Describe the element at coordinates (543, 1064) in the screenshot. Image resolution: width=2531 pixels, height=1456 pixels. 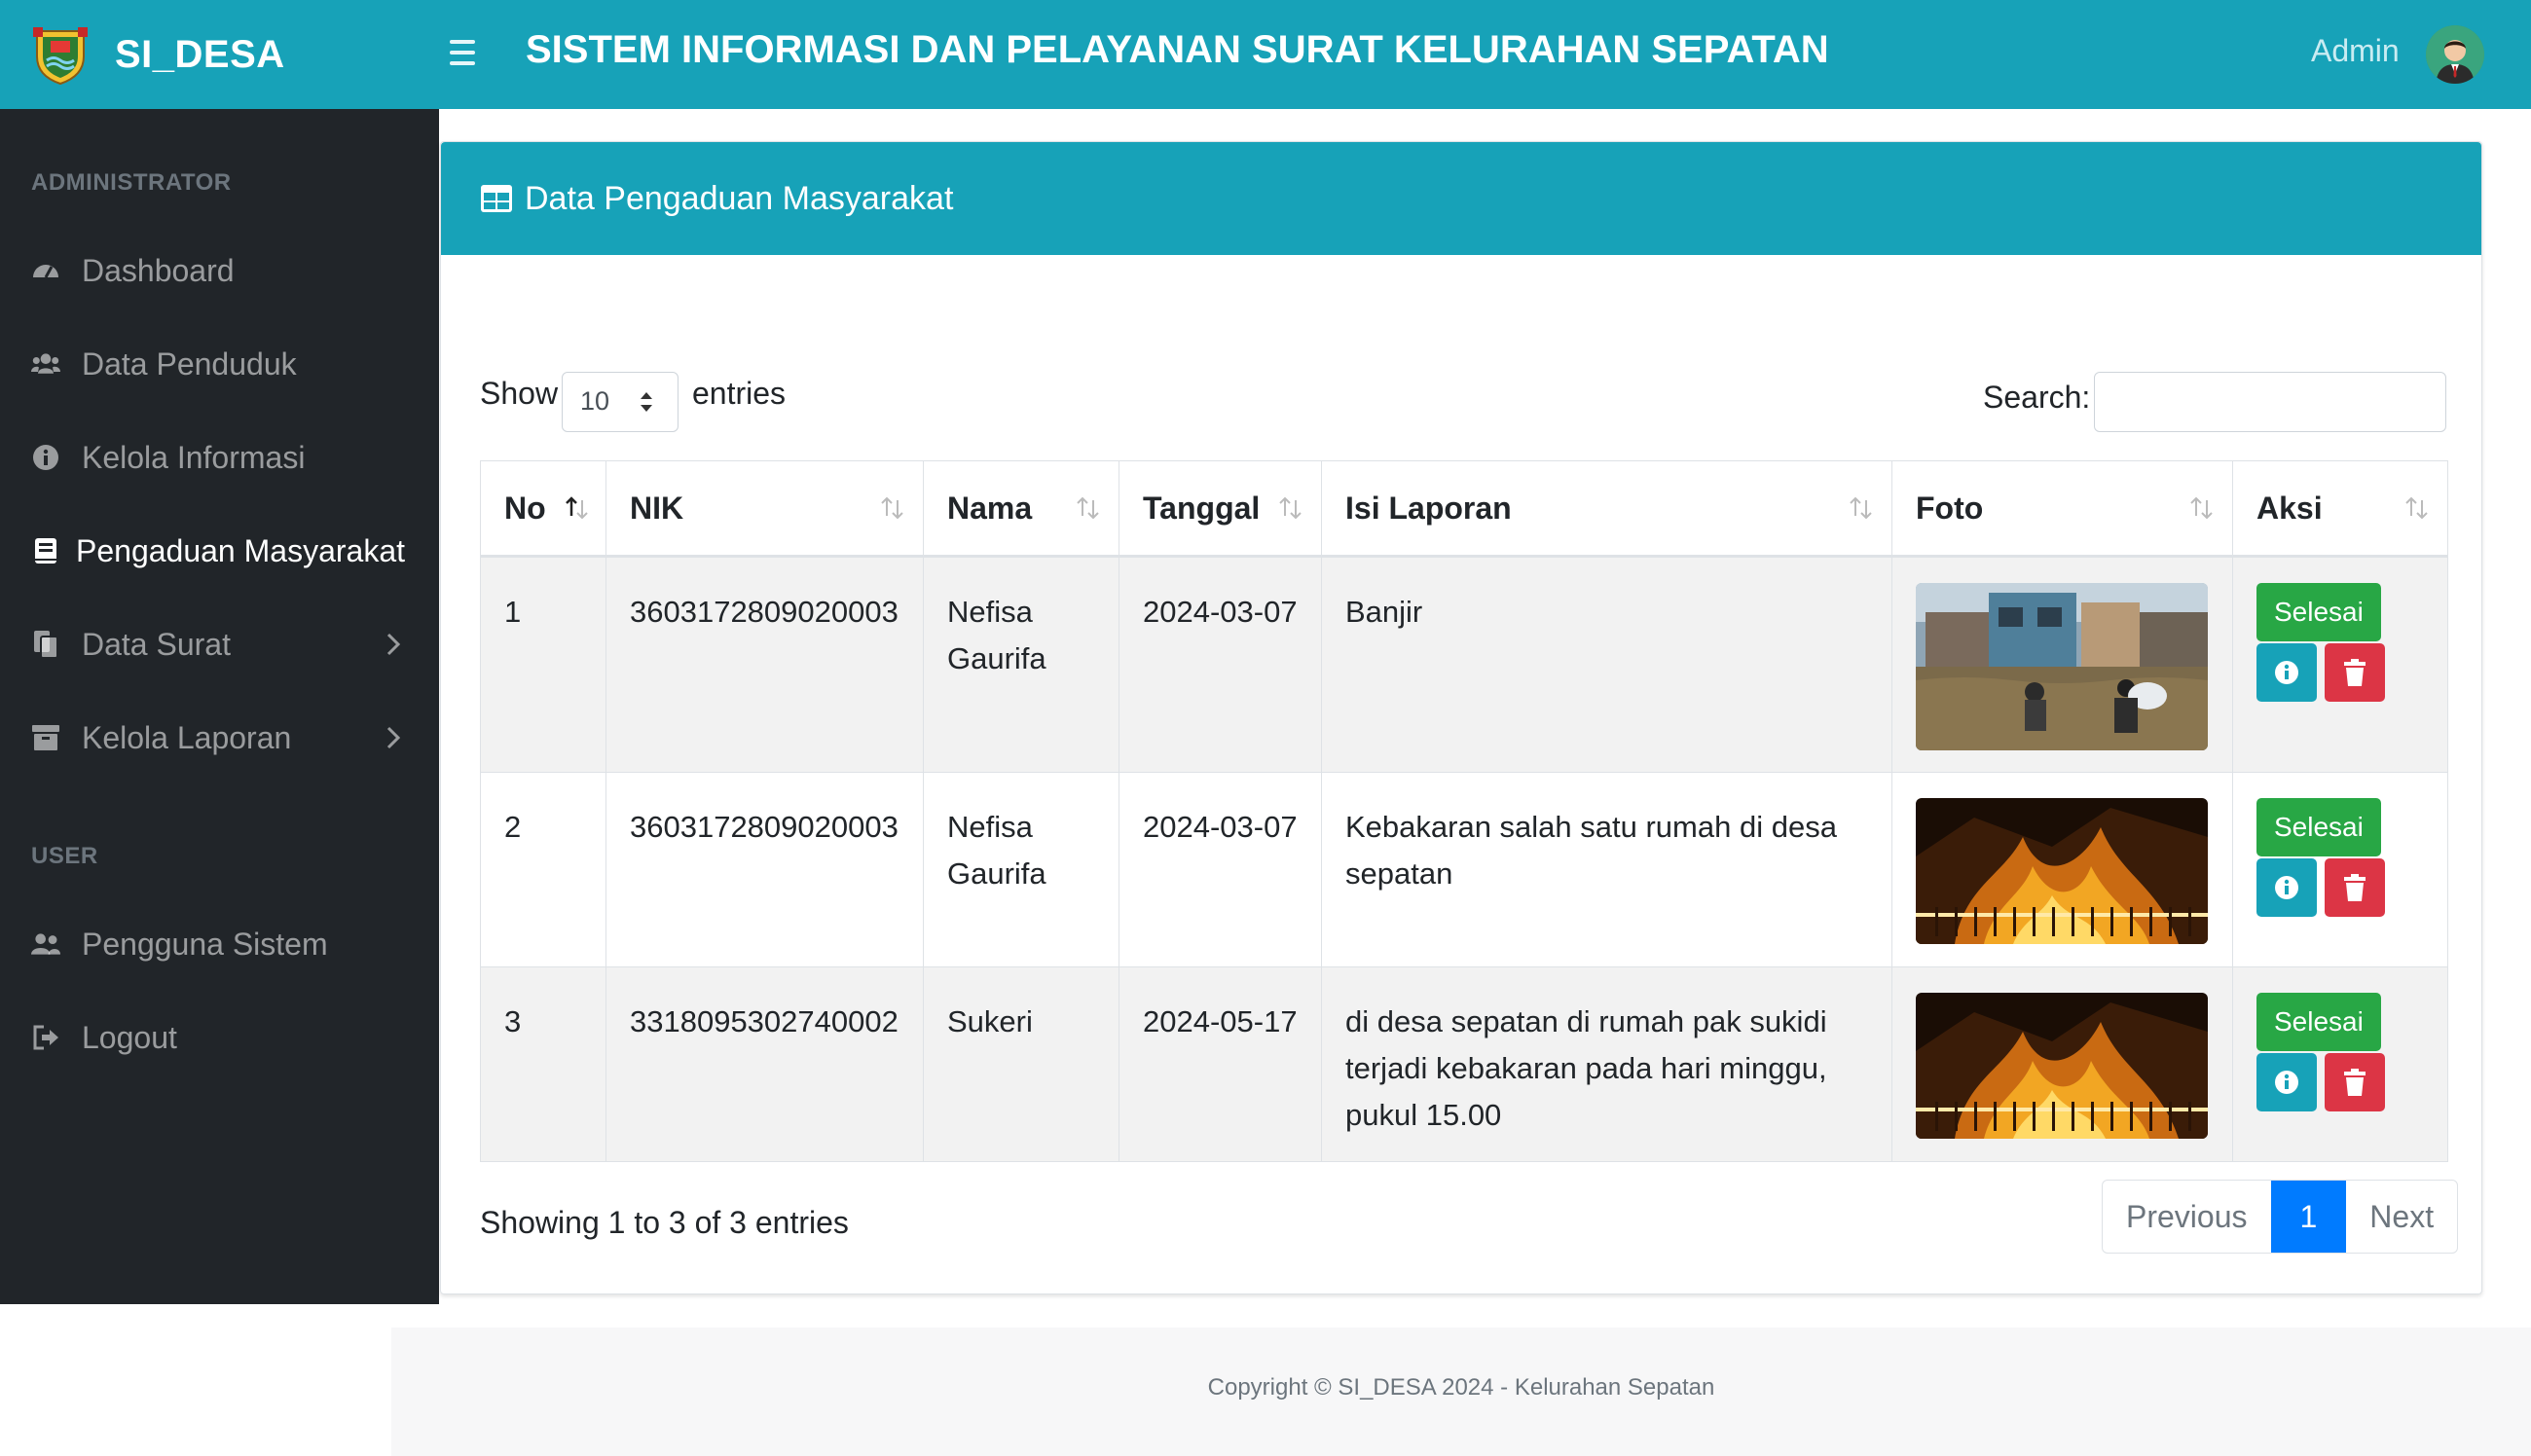
I see `cell-no: 3` at that location.